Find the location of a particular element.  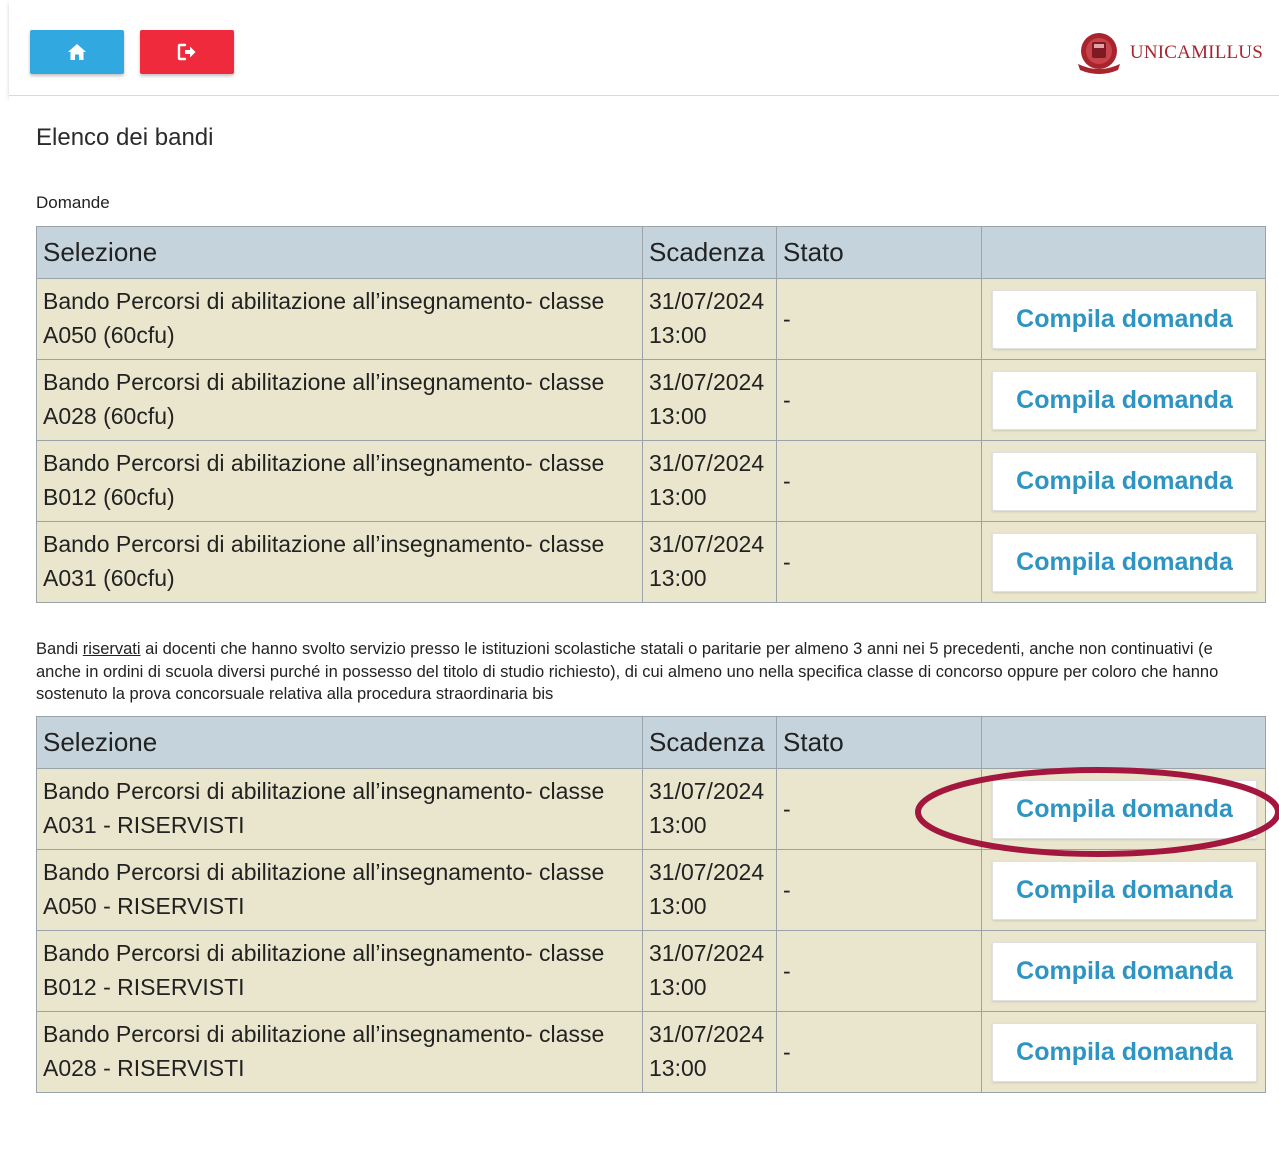

home-icon is located at coordinates (77, 52).